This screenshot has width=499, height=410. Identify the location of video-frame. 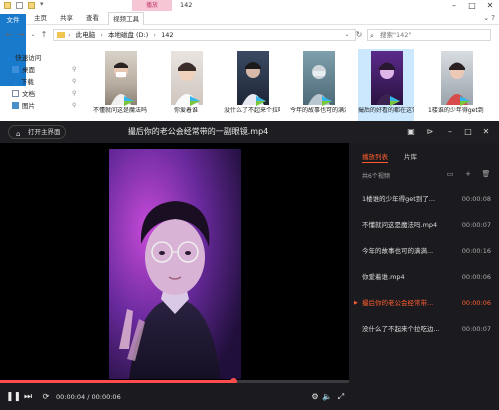
(175, 264).